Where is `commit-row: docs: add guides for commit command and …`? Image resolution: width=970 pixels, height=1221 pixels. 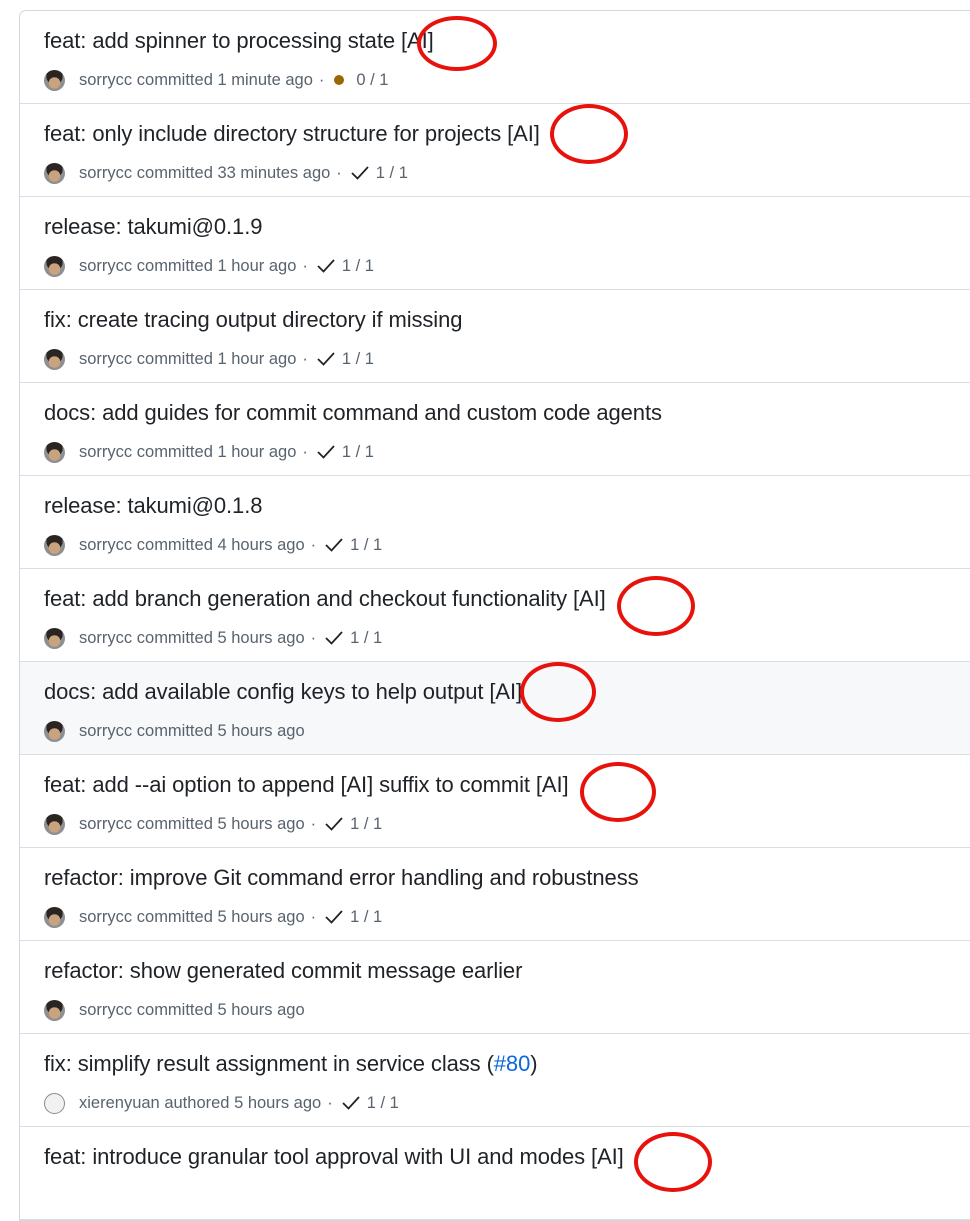 commit-row: docs: add guides for commit command and … is located at coordinates (495, 429).